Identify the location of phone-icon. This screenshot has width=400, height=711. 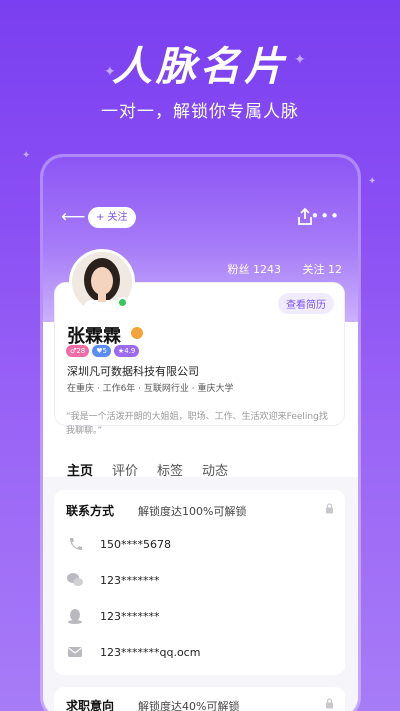
(76, 544).